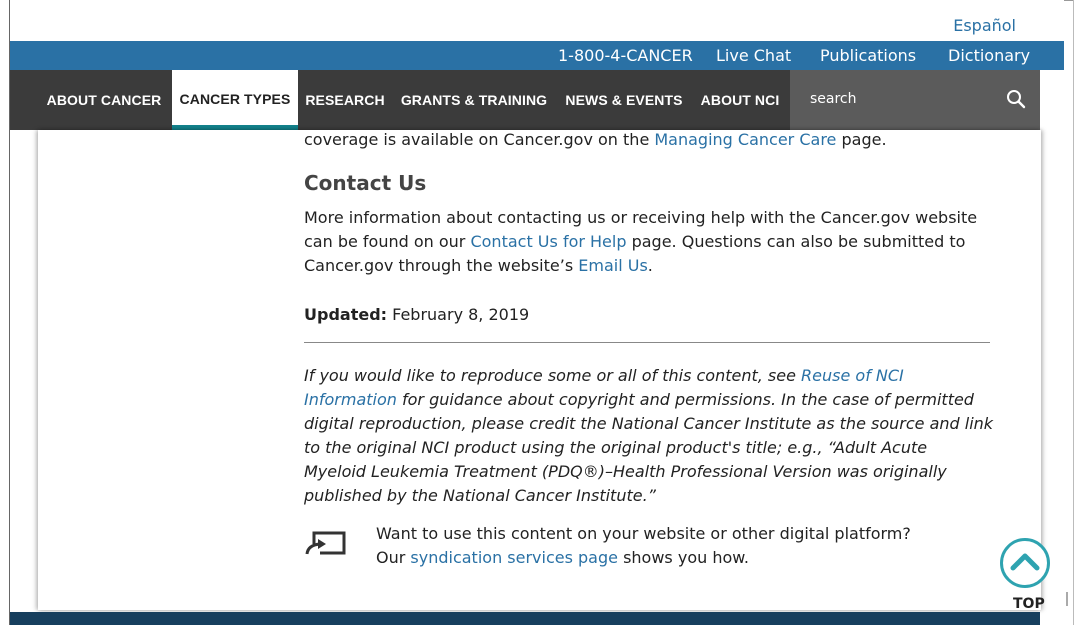 The height and width of the screenshot is (625, 1074). What do you see at coordinates (989, 55) in the screenshot?
I see `dictionary-link: Dictionary` at bounding box center [989, 55].